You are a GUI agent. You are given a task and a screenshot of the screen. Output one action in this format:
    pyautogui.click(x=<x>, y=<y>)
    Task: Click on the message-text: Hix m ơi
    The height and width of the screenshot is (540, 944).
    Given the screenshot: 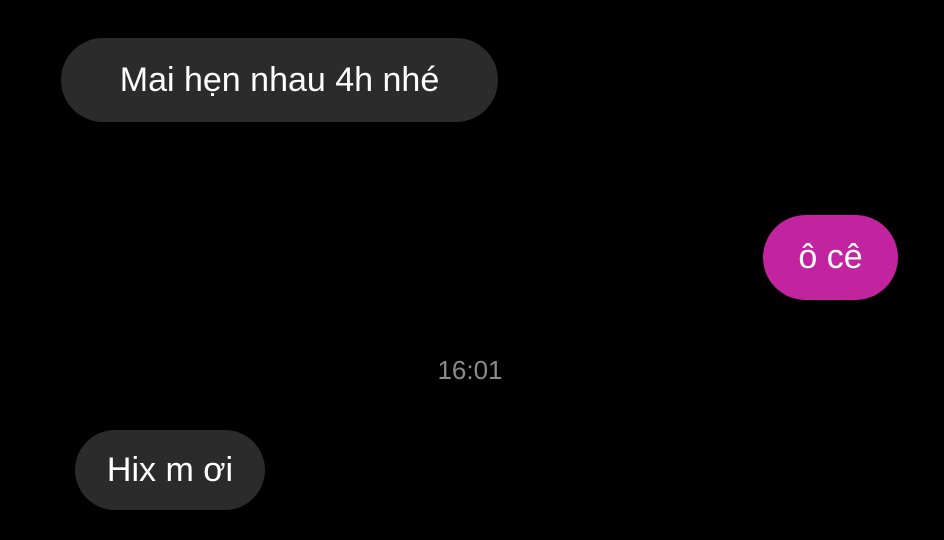 What is the action you would take?
    pyautogui.click(x=170, y=469)
    